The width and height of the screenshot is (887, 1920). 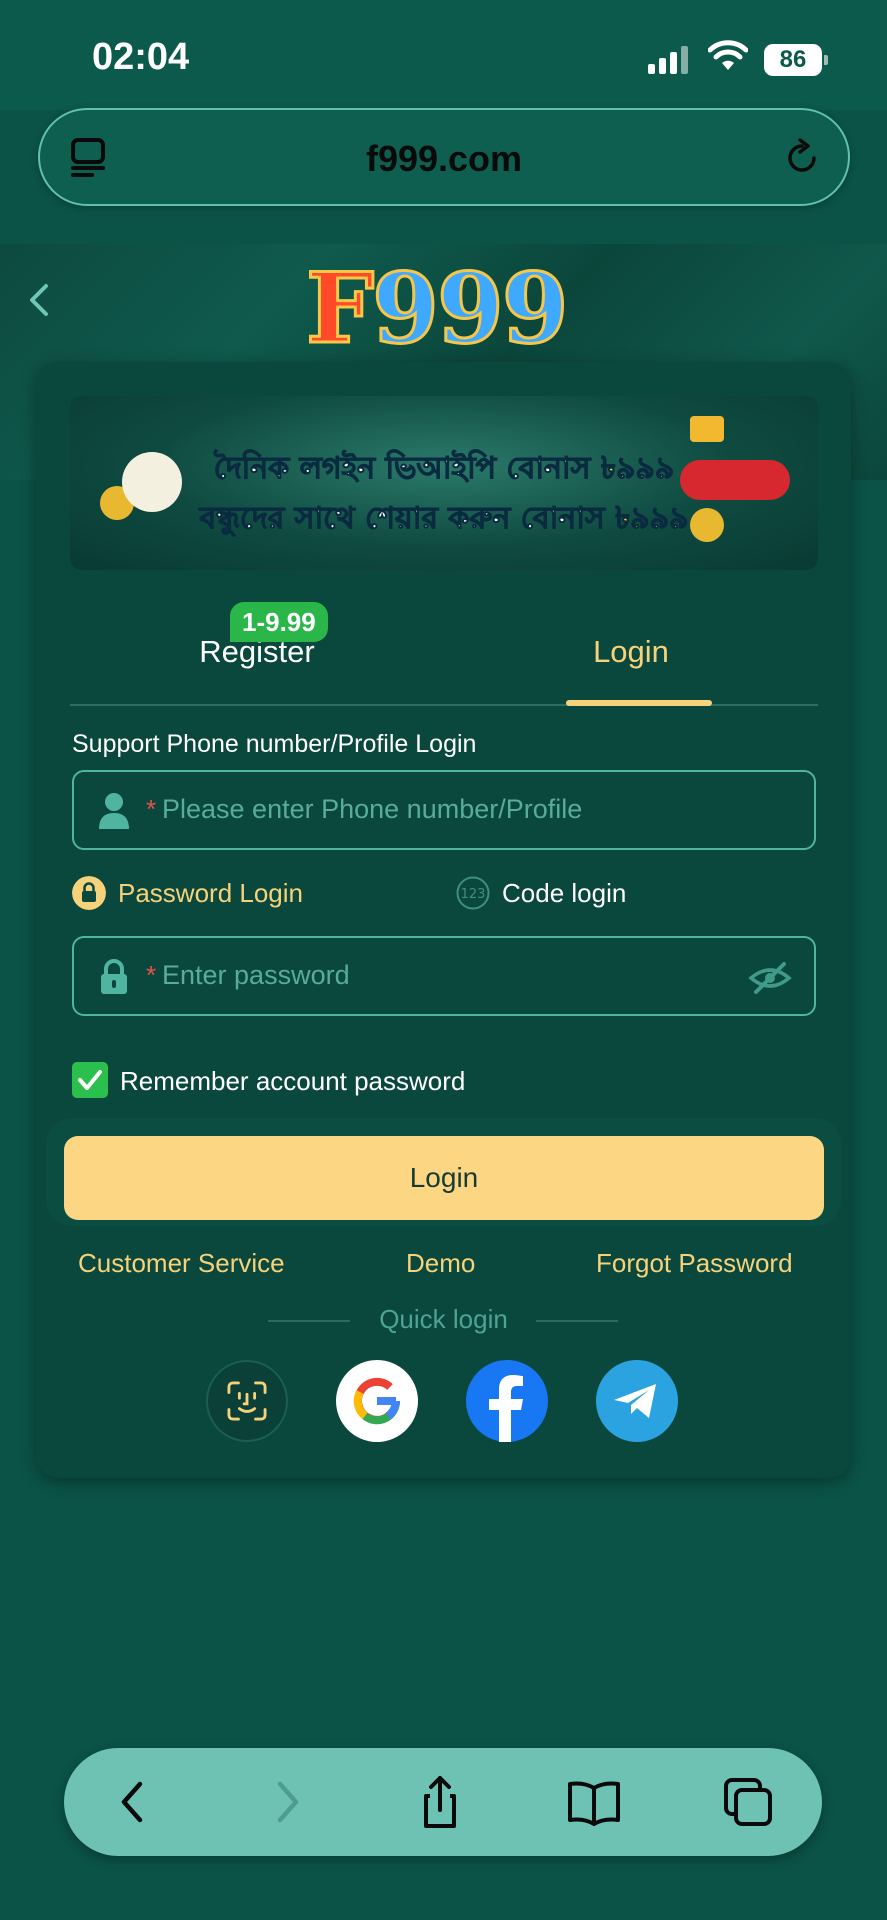 What do you see at coordinates (407, 519) in the screenshot?
I see `promo-line-2-text: বন্ধুদের সাথে শেয়ার করুন বোনাস` at bounding box center [407, 519].